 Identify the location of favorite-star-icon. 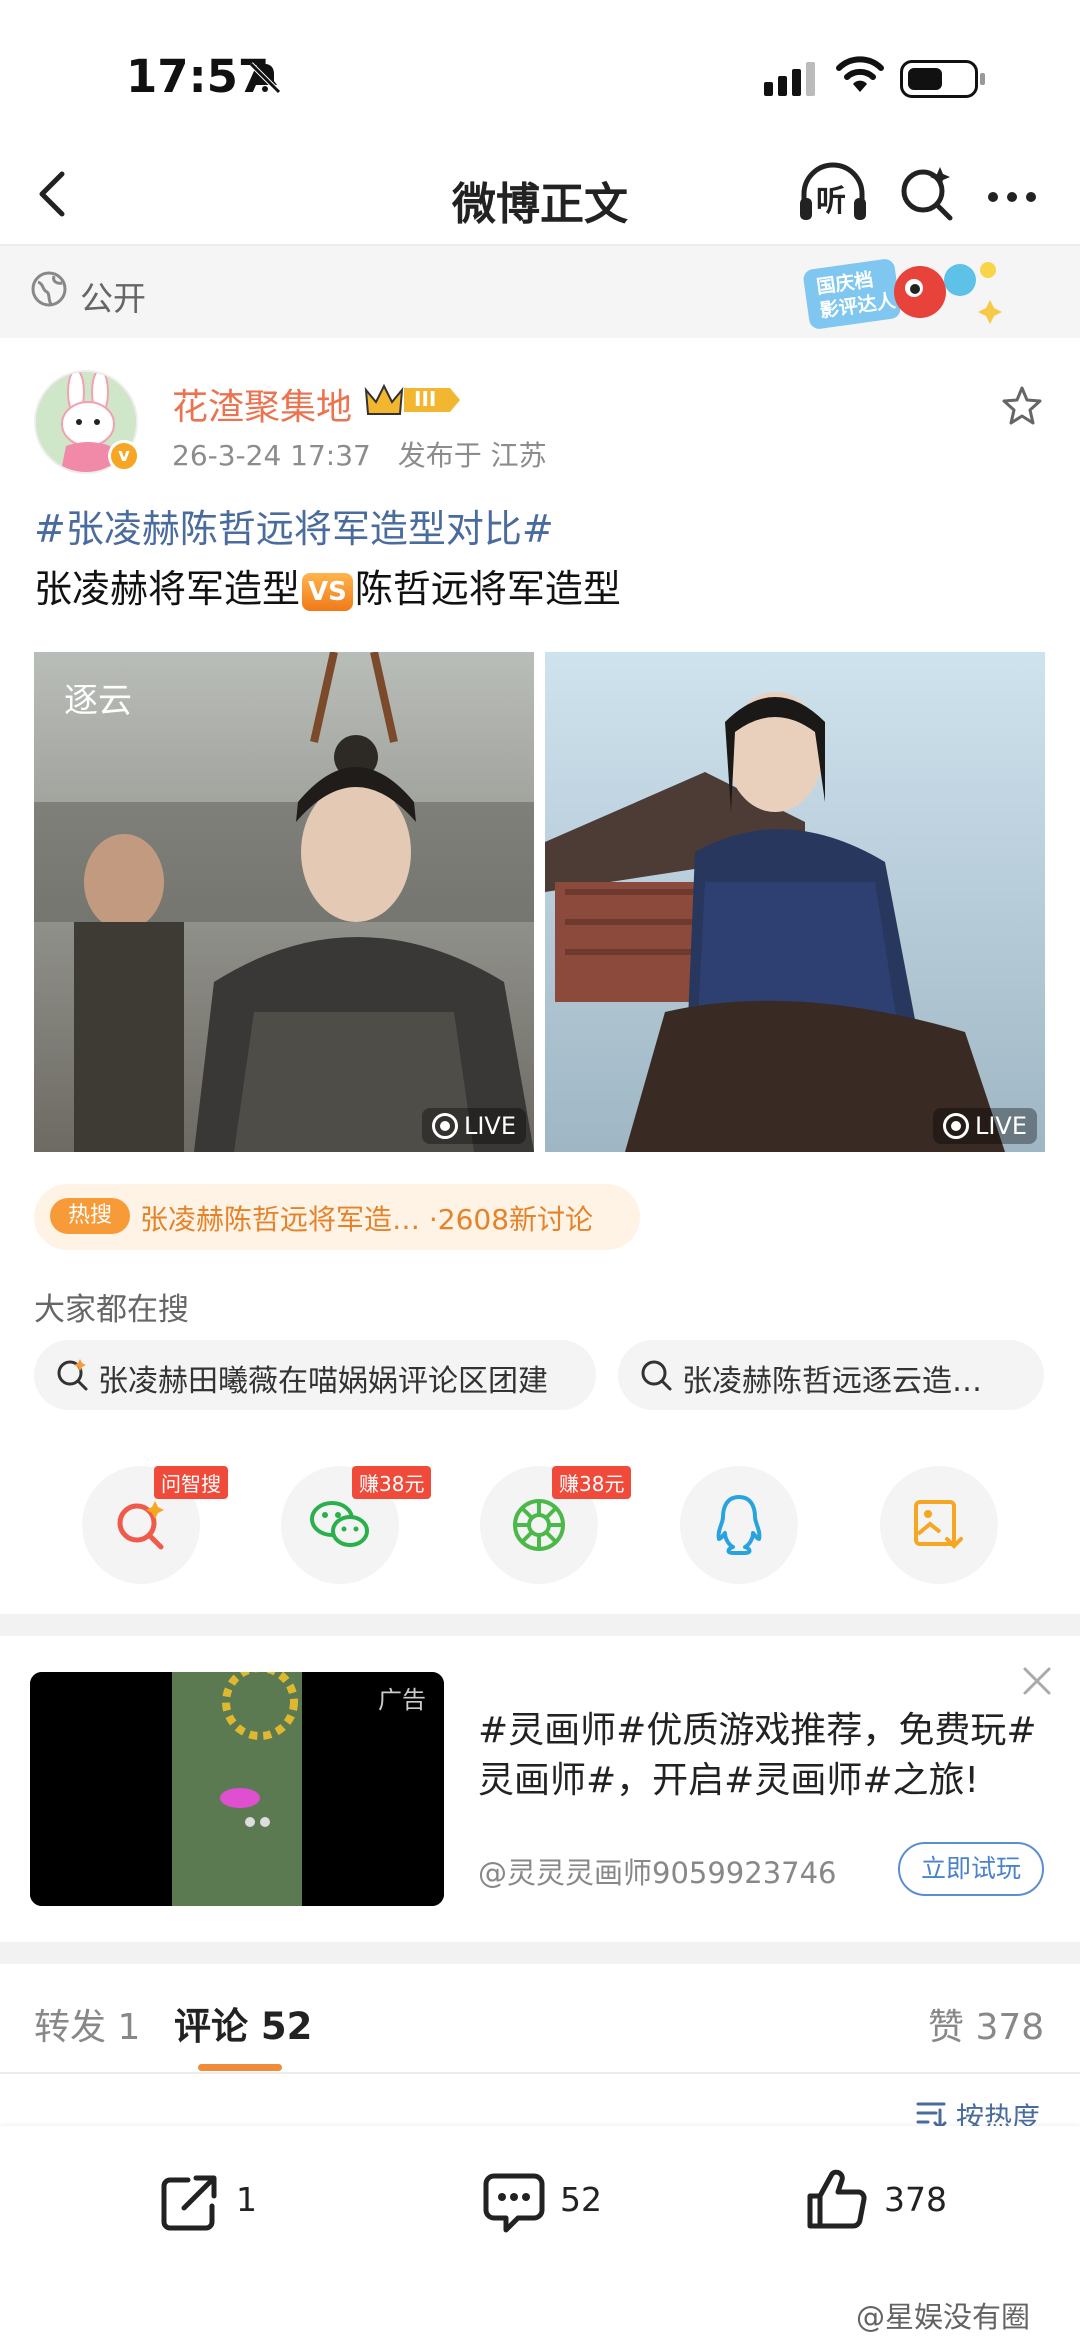
(1022, 406).